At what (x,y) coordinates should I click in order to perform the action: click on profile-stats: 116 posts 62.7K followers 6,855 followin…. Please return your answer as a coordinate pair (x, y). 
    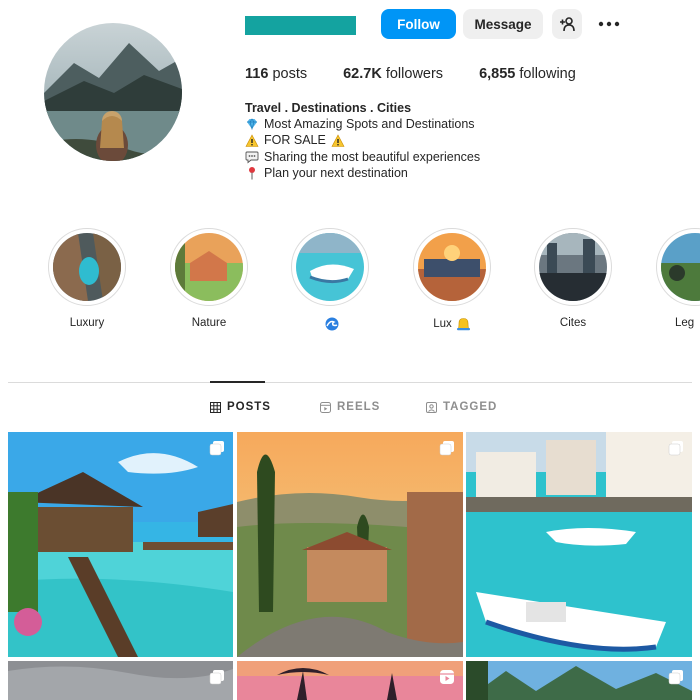
    Looking at the image, I should click on (428, 74).